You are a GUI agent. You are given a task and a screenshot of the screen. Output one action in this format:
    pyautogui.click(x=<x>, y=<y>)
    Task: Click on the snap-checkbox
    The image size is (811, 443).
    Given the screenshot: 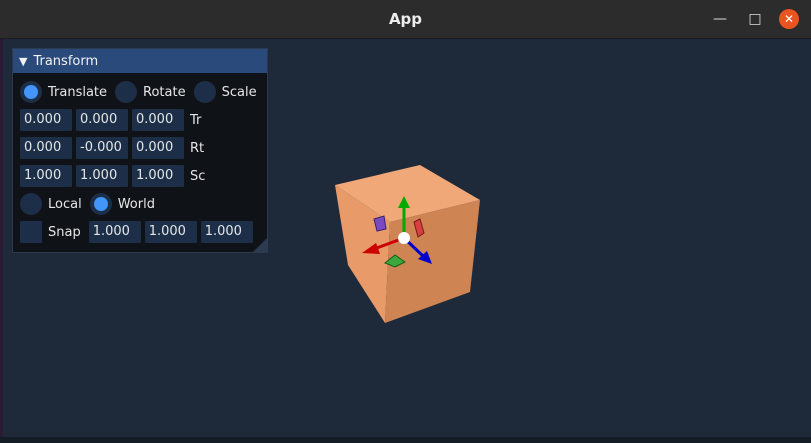 What is the action you would take?
    pyautogui.click(x=31, y=232)
    